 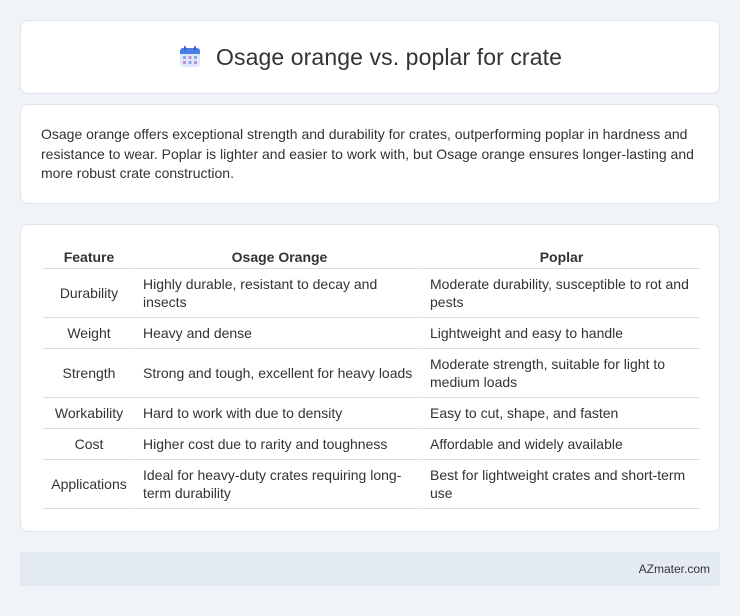 What do you see at coordinates (674, 569) in the screenshot?
I see `footer-brand: AZmater.com` at bounding box center [674, 569].